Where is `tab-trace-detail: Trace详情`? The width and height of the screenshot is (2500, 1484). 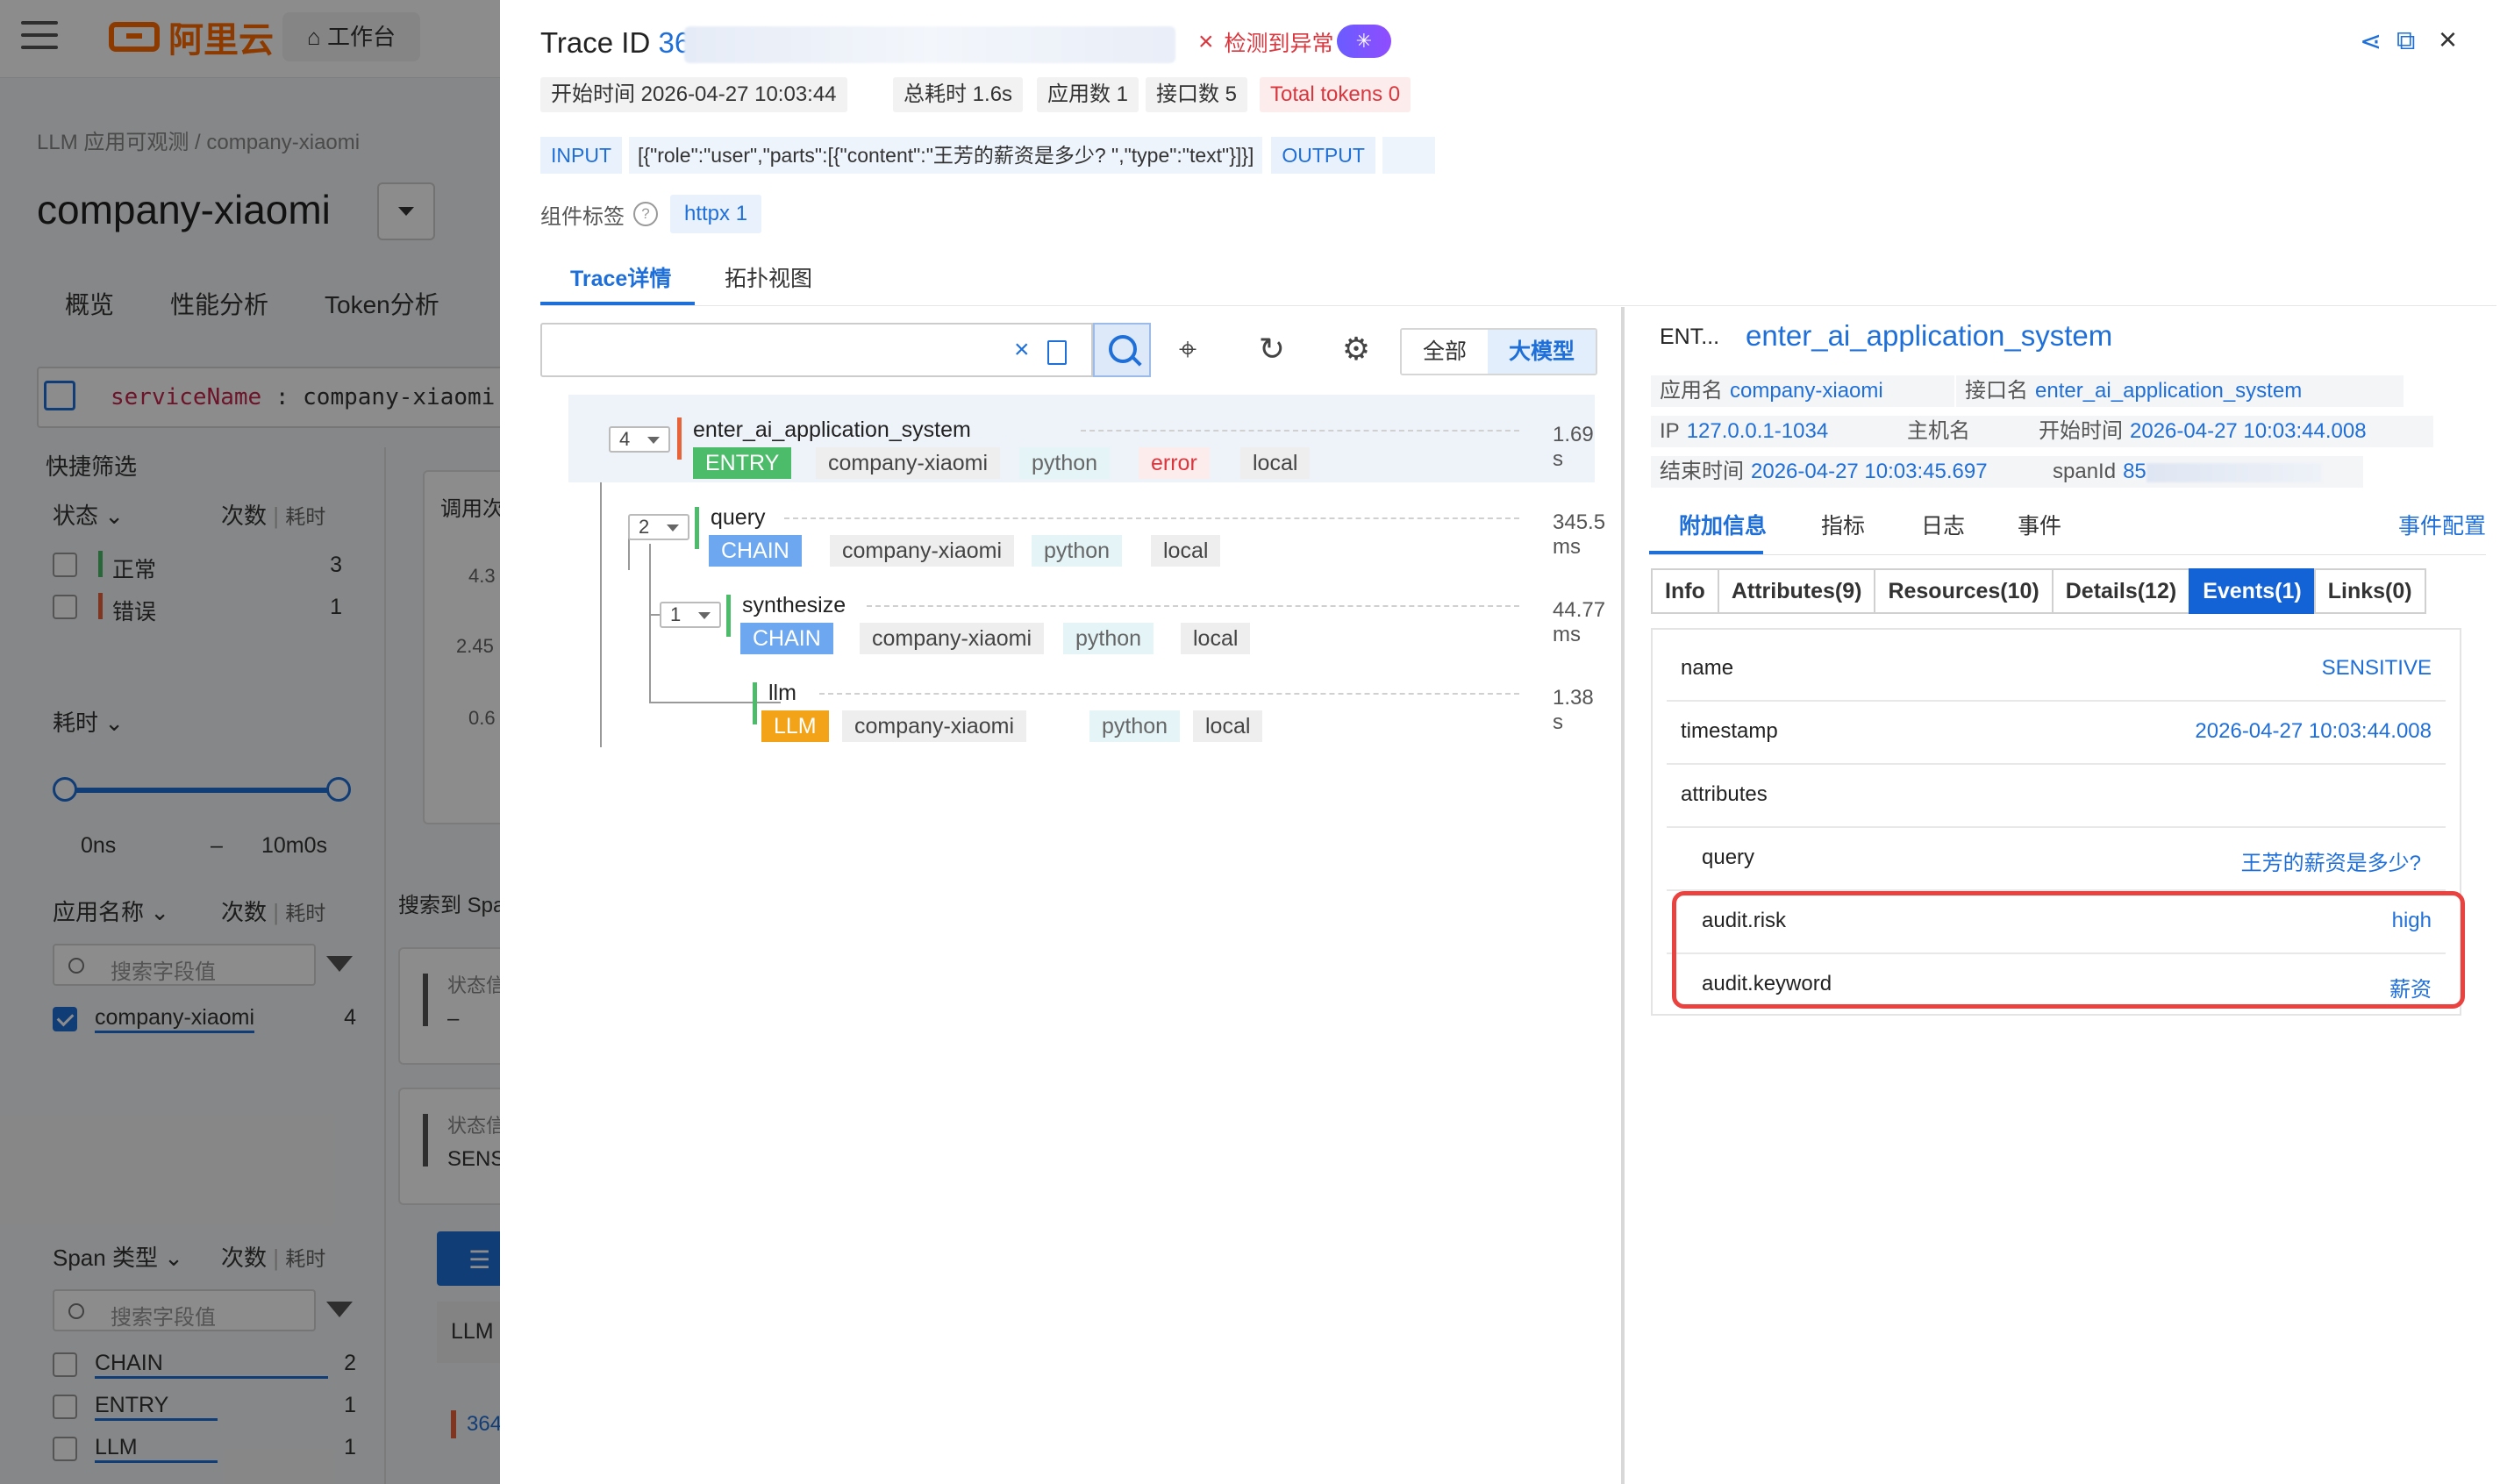
tab-trace-detail: Trace详情 is located at coordinates (620, 277).